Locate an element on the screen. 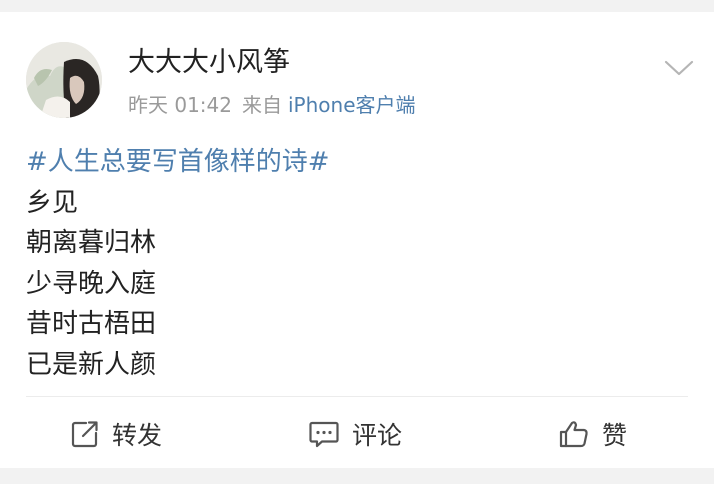  poem-line: 已是新人颜 is located at coordinates (91, 364).